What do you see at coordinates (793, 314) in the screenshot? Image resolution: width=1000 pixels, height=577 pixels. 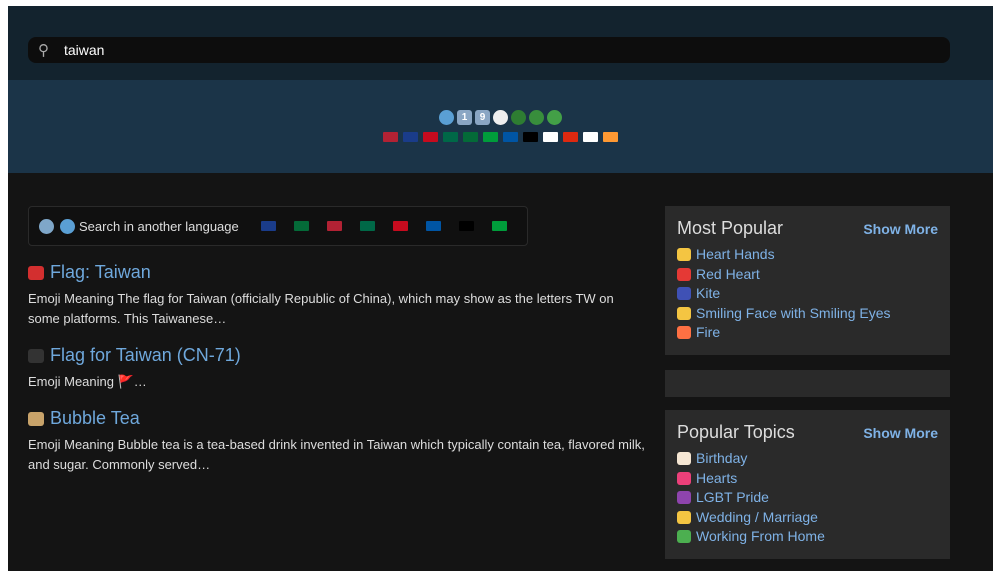 I see `list-item-label: Smiling Face with Smiling Eyes` at bounding box center [793, 314].